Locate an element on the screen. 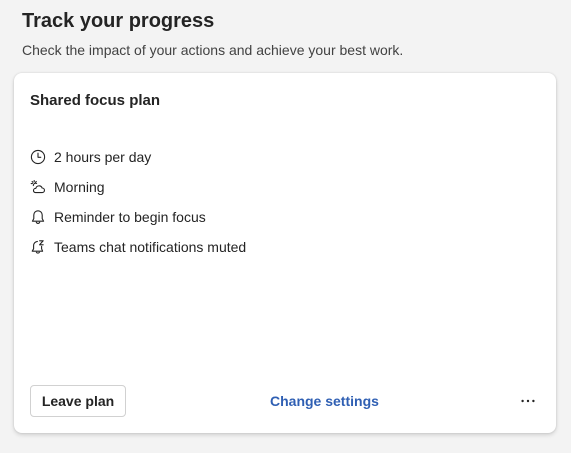 This screenshot has width=571, height=453. detail-reminder: Reminder to begin focus is located at coordinates (138, 217).